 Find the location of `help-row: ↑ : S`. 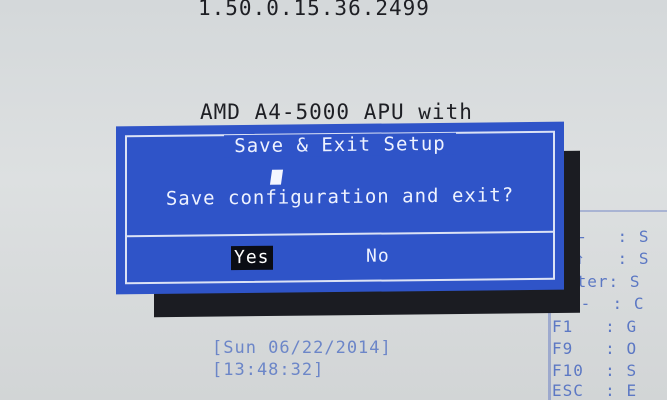

help-row: ↑ : S is located at coordinates (612, 258).